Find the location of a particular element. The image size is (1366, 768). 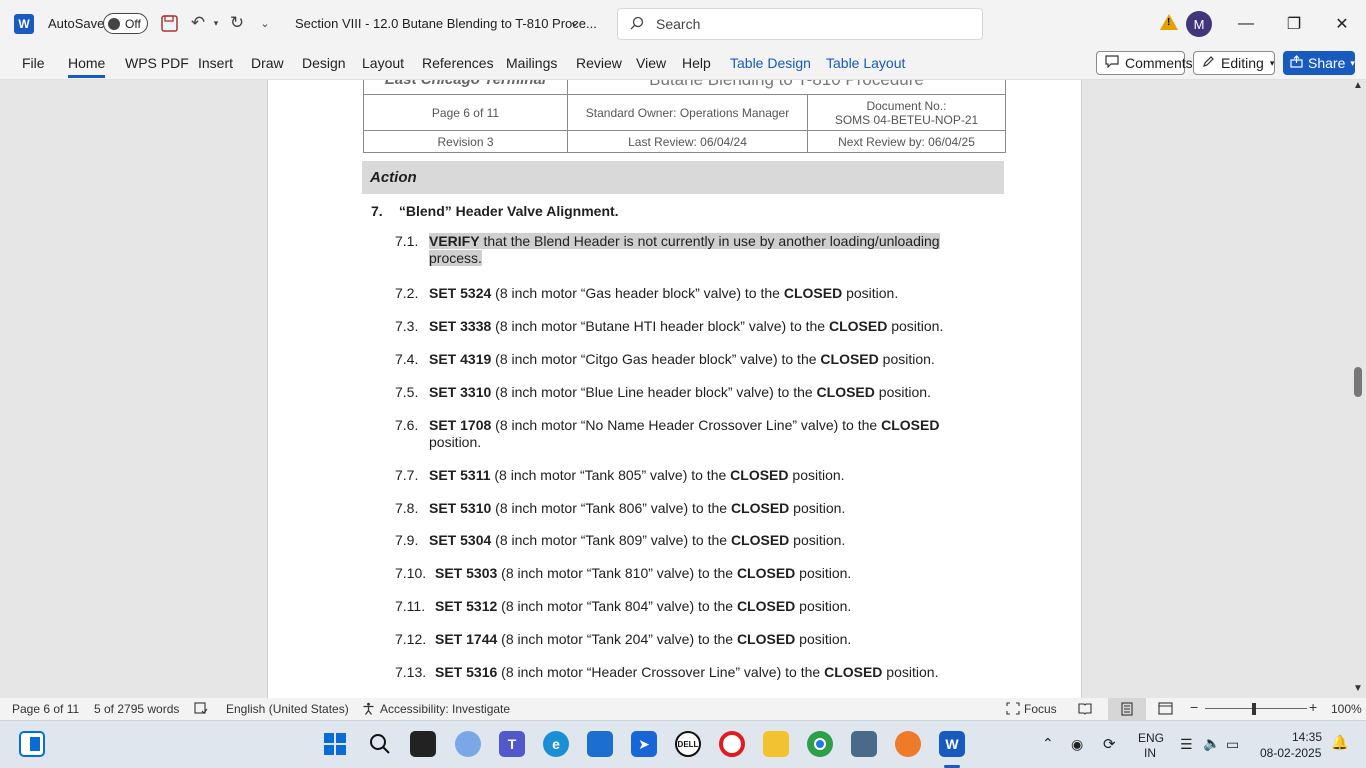

zoom-in-icon: + is located at coordinates (1313, 707).